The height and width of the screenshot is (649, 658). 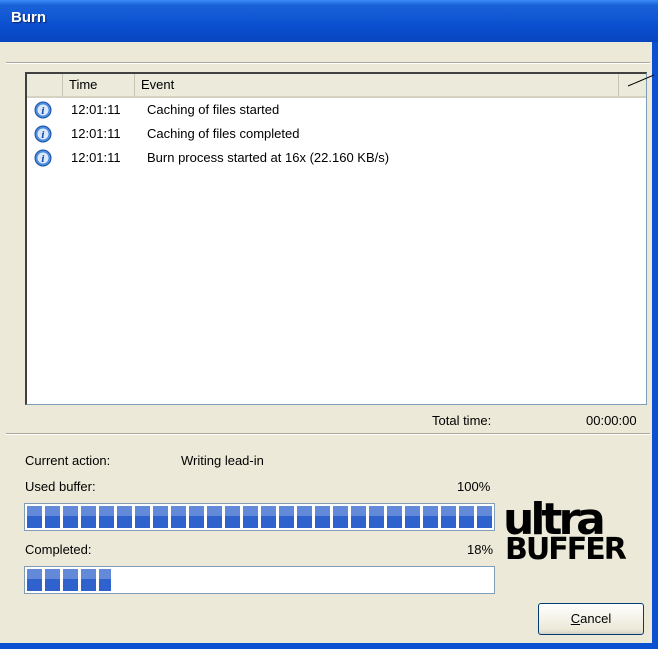 I want to click on current-action-value: Writing lead-in, so click(x=222, y=460).